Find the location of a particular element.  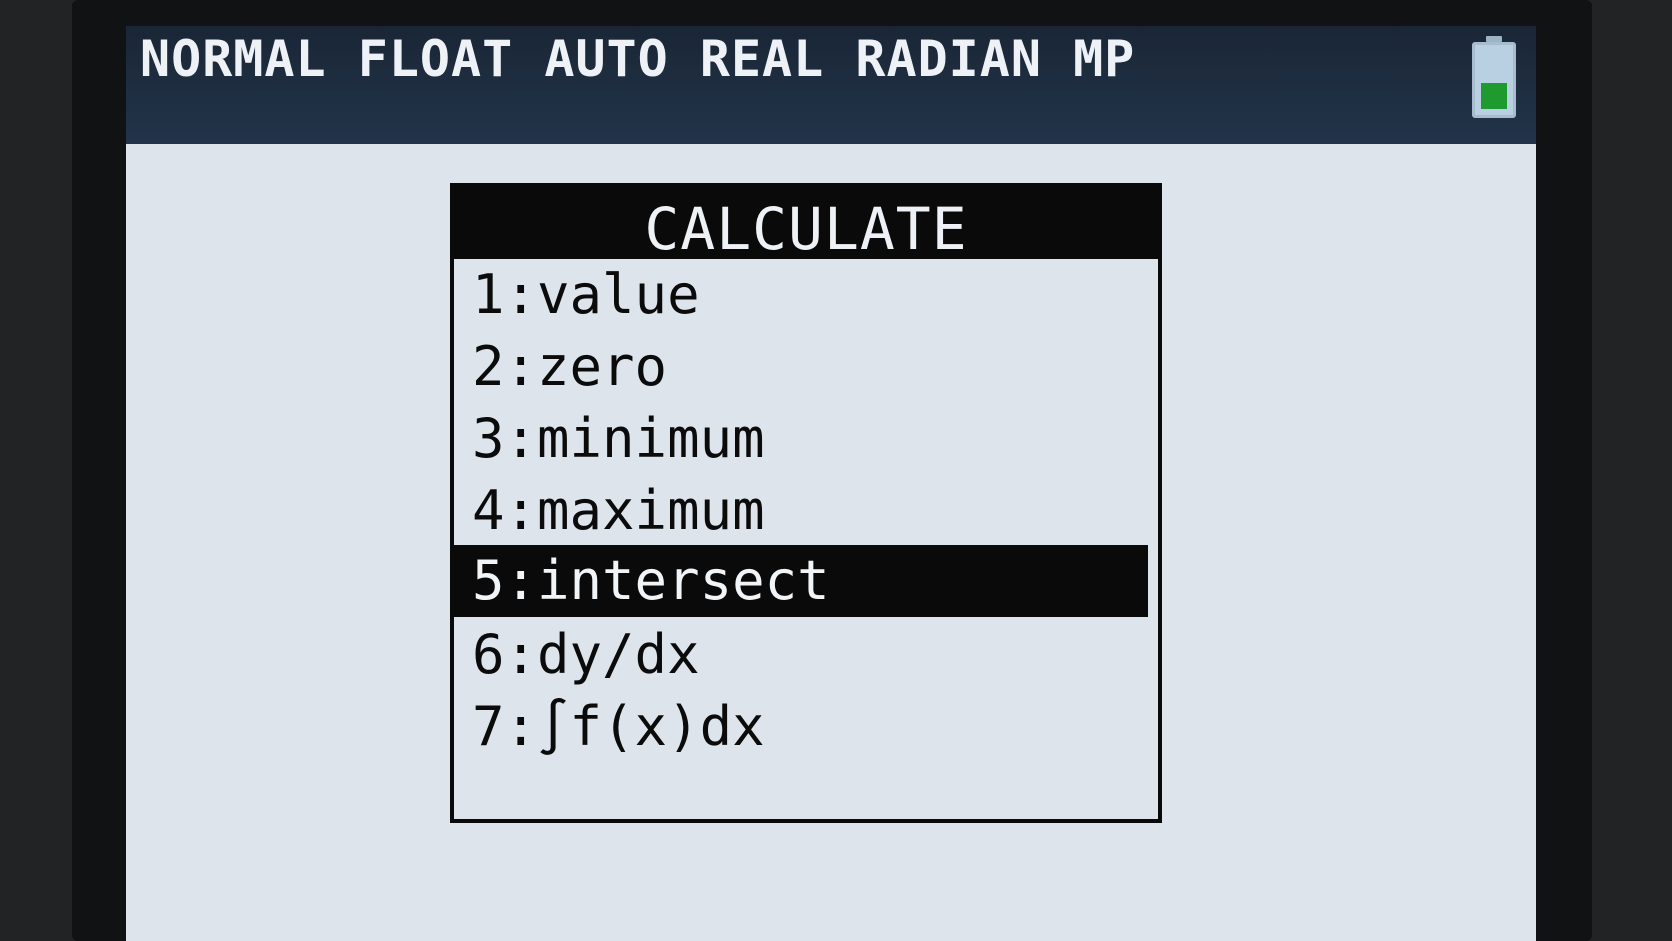

battery-level-fill is located at coordinates (1494, 96).